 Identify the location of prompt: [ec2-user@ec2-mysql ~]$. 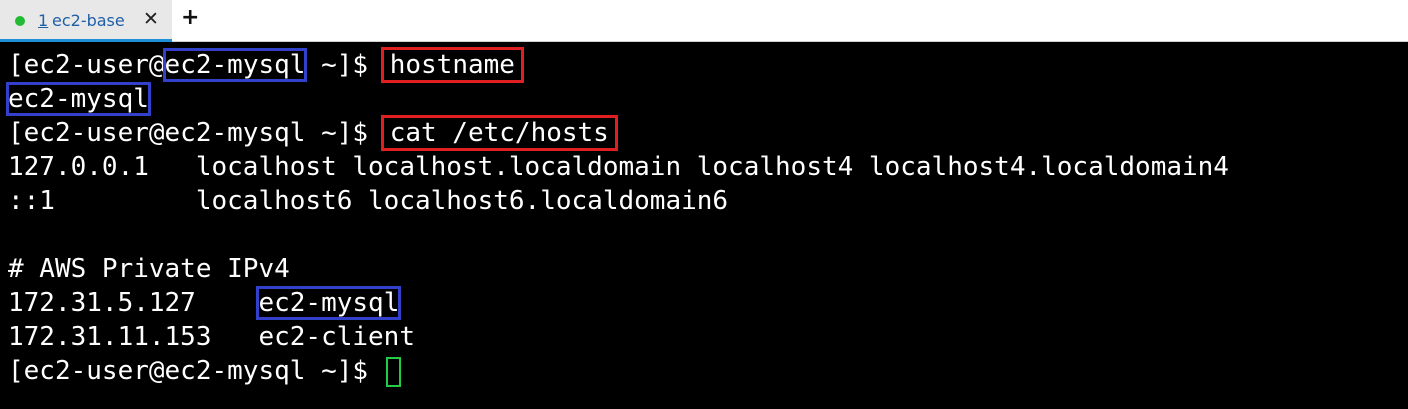
(196, 133).